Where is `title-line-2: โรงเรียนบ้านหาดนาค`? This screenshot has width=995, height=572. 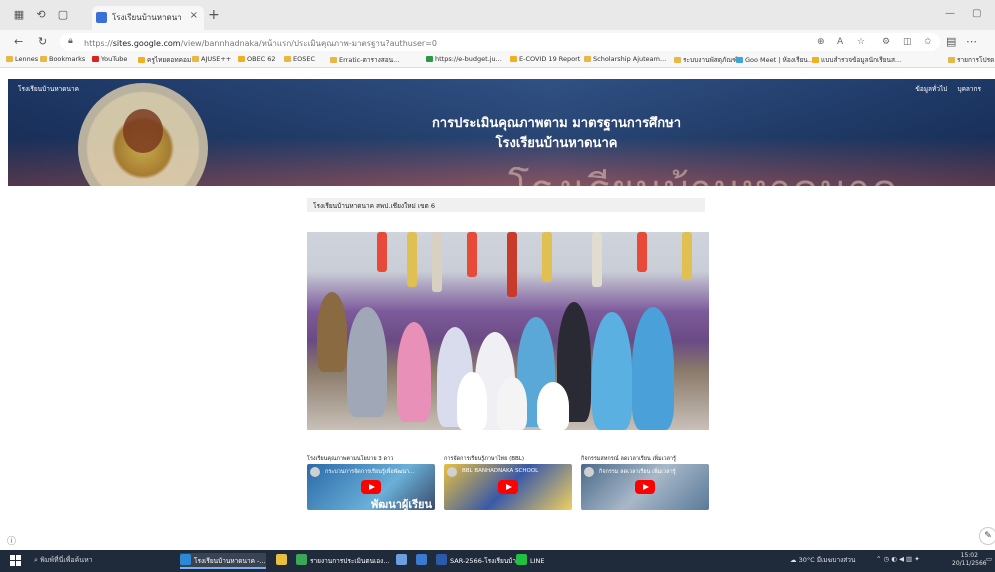 title-line-2: โรงเรียนบ้านหาดนาค is located at coordinates (556, 143).